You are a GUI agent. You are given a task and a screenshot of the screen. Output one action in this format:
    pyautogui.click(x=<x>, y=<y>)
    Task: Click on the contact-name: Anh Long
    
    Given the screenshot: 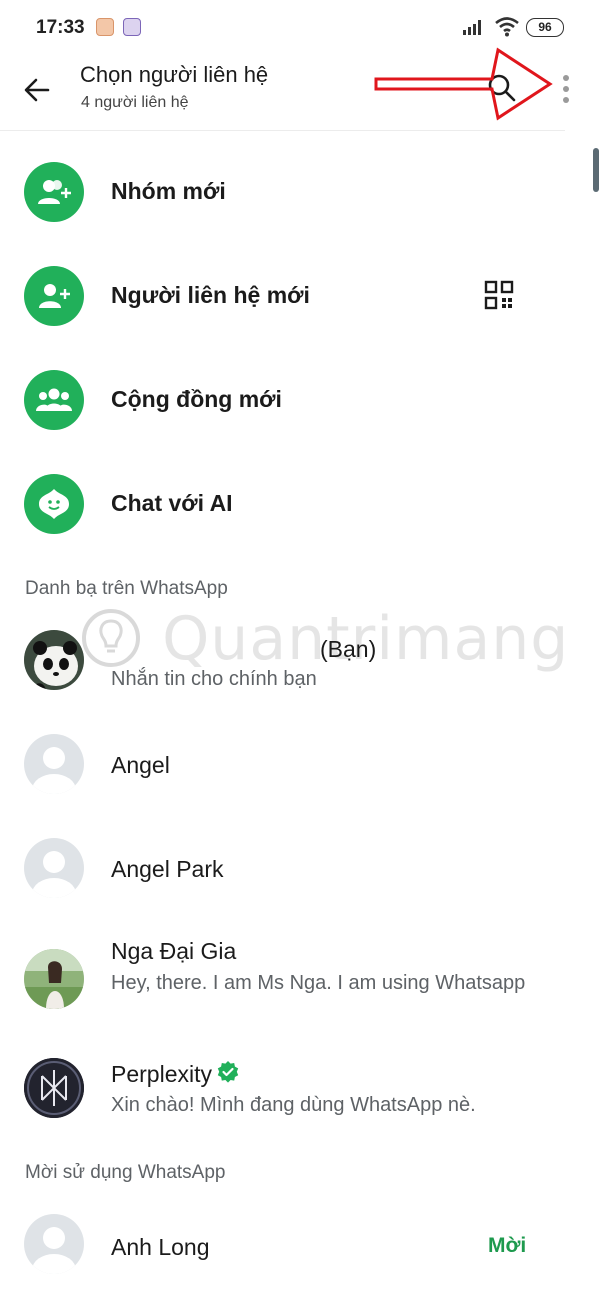 What is the action you would take?
    pyautogui.click(x=160, y=1247)
    